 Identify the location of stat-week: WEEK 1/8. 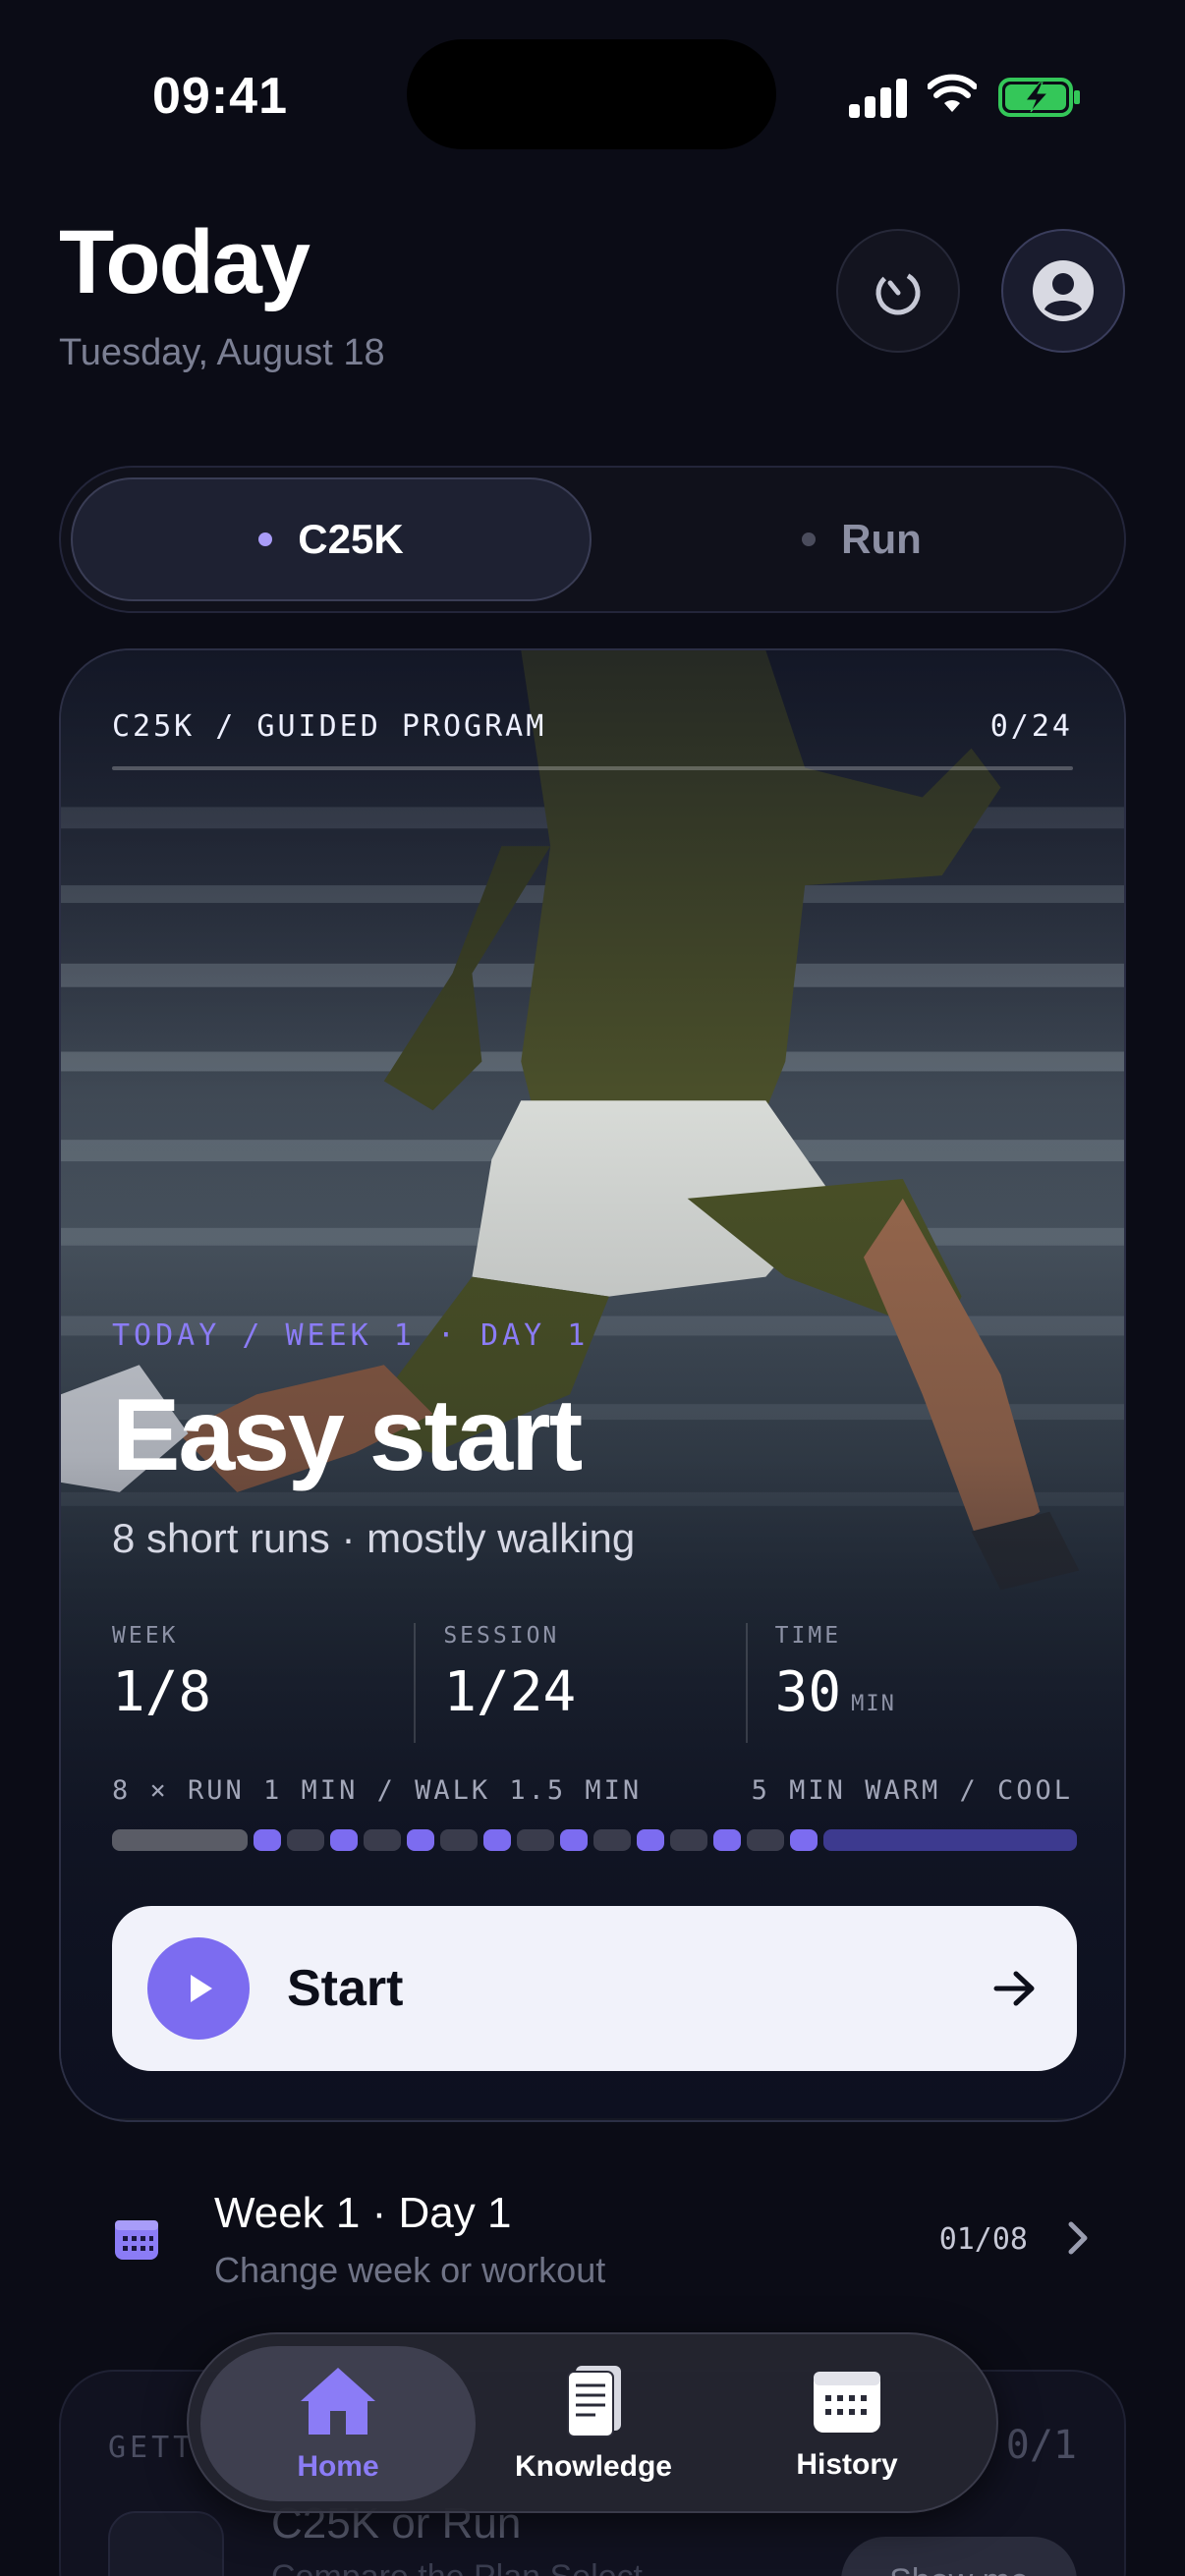
(263, 1683).